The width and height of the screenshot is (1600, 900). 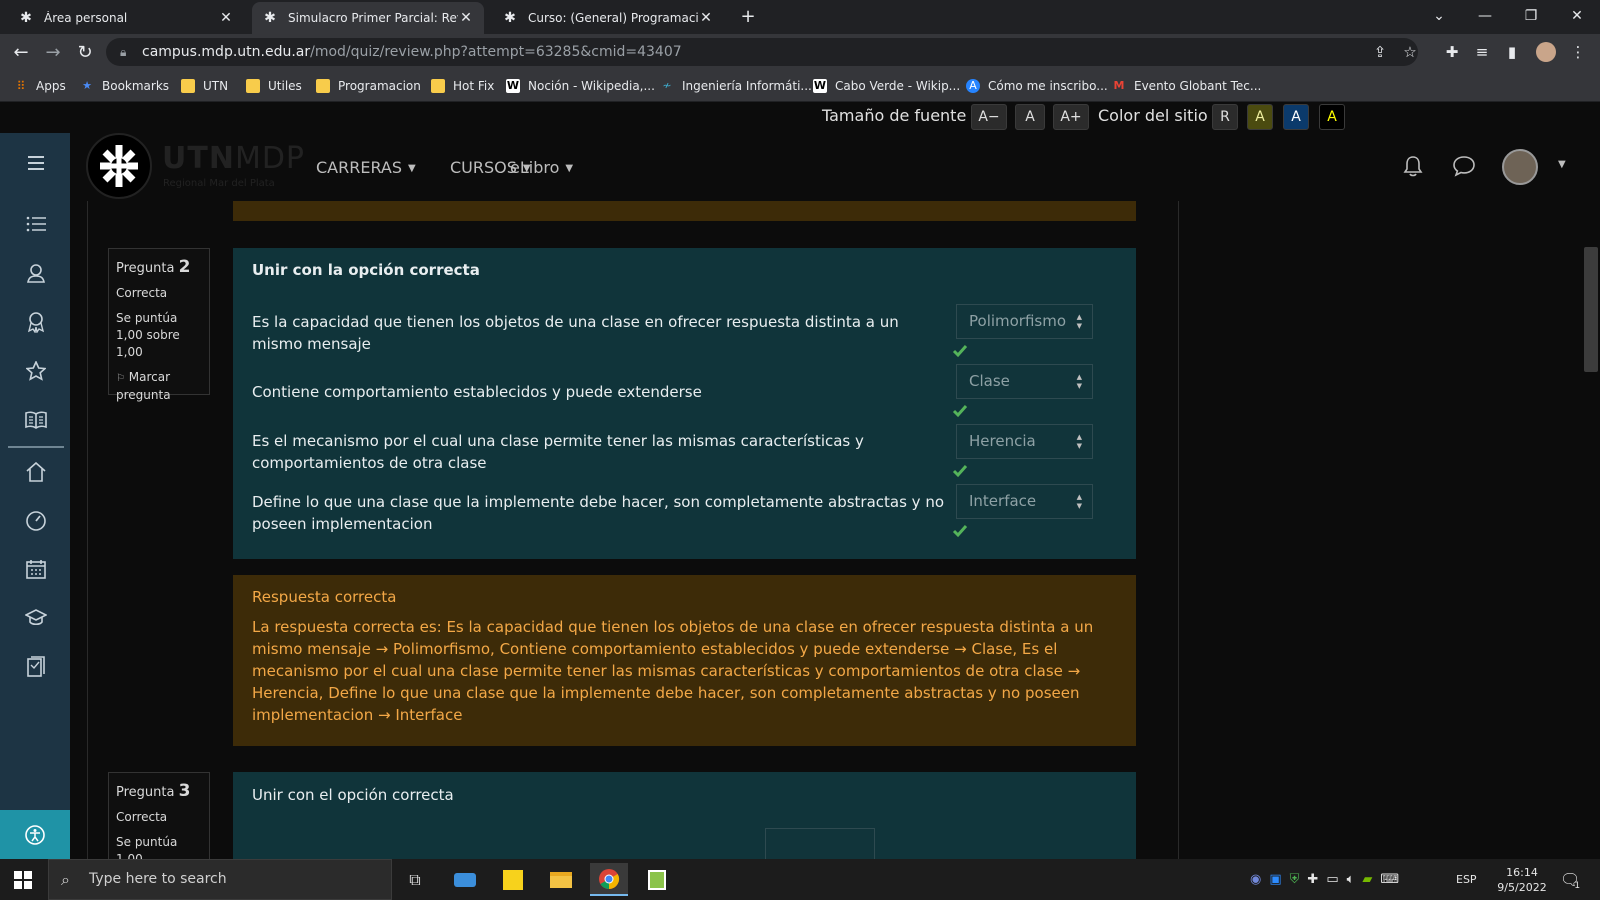 What do you see at coordinates (85, 52) in the screenshot?
I see `reload-icon: ↻` at bounding box center [85, 52].